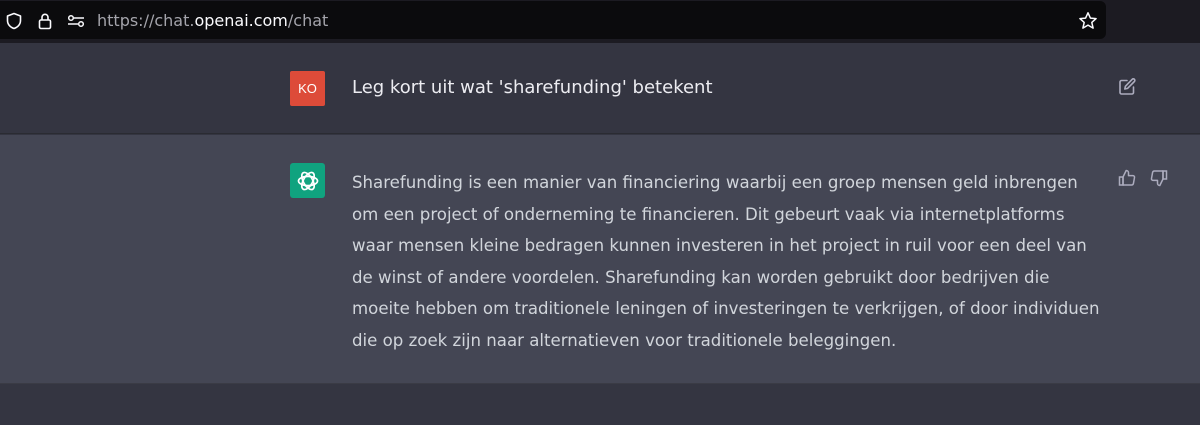 The width and height of the screenshot is (1200, 425). What do you see at coordinates (76, 21) in the screenshot?
I see `permissions-icon` at bounding box center [76, 21].